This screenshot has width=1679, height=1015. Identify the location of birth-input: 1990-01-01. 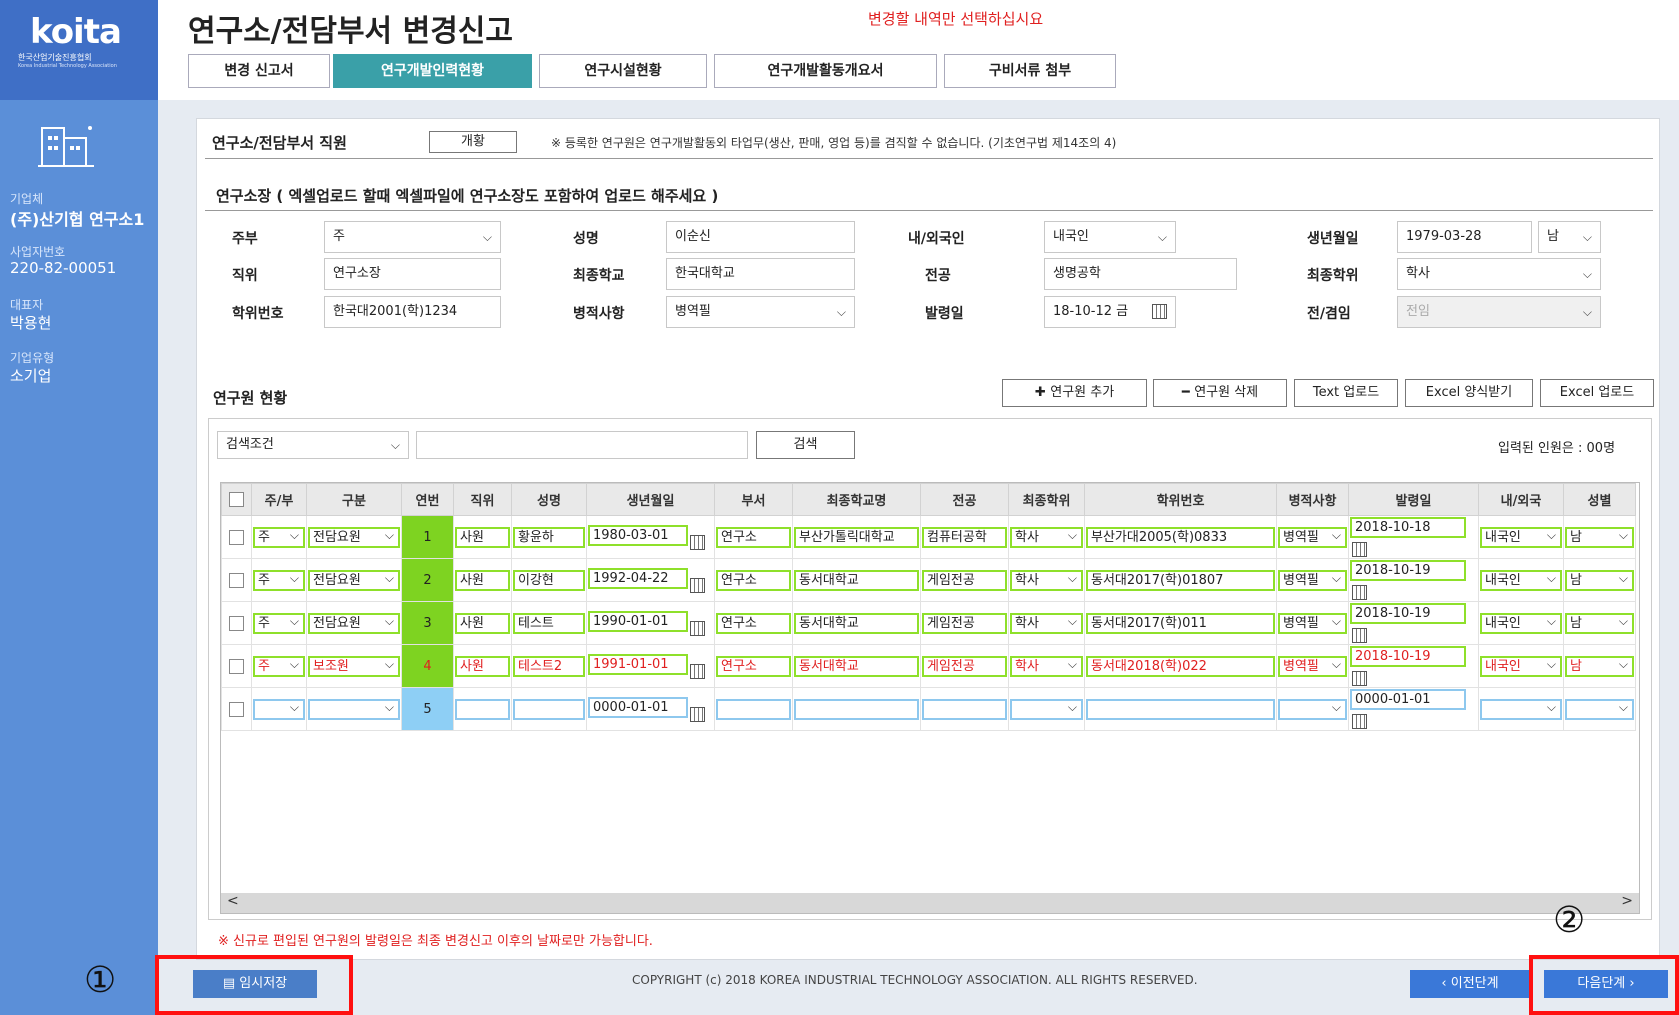
(638, 621).